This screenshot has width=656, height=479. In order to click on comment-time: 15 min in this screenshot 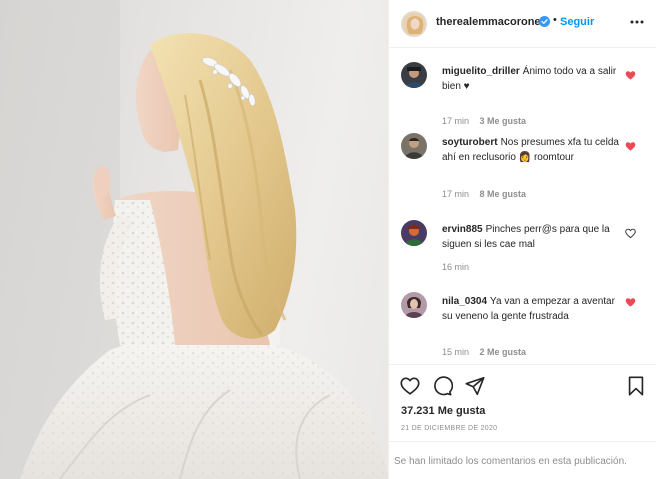, I will do `click(456, 352)`.